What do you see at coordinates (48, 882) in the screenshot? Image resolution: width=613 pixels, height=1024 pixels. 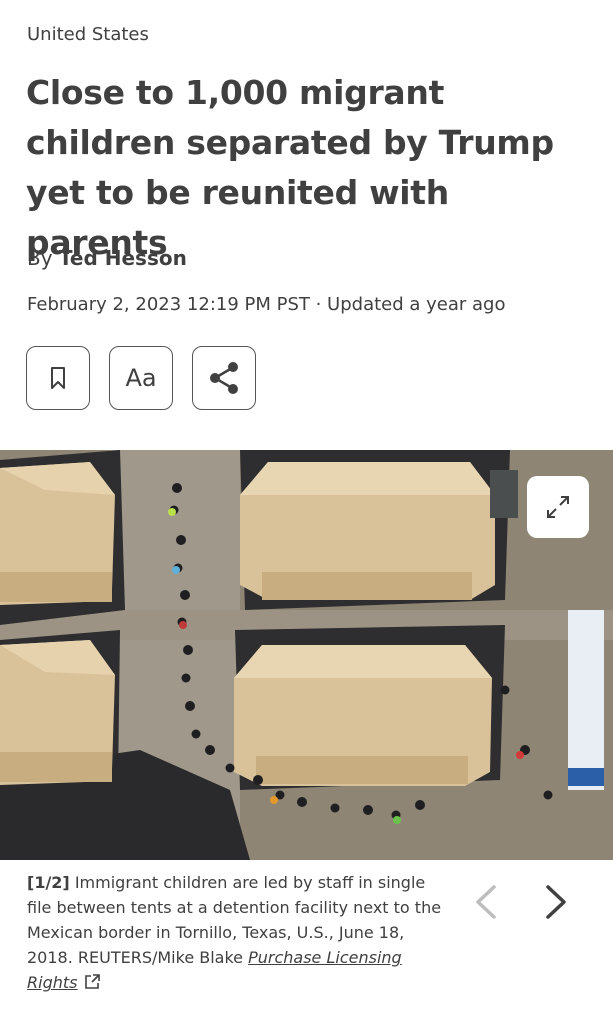 I see `gallery-index: [1/2]` at bounding box center [48, 882].